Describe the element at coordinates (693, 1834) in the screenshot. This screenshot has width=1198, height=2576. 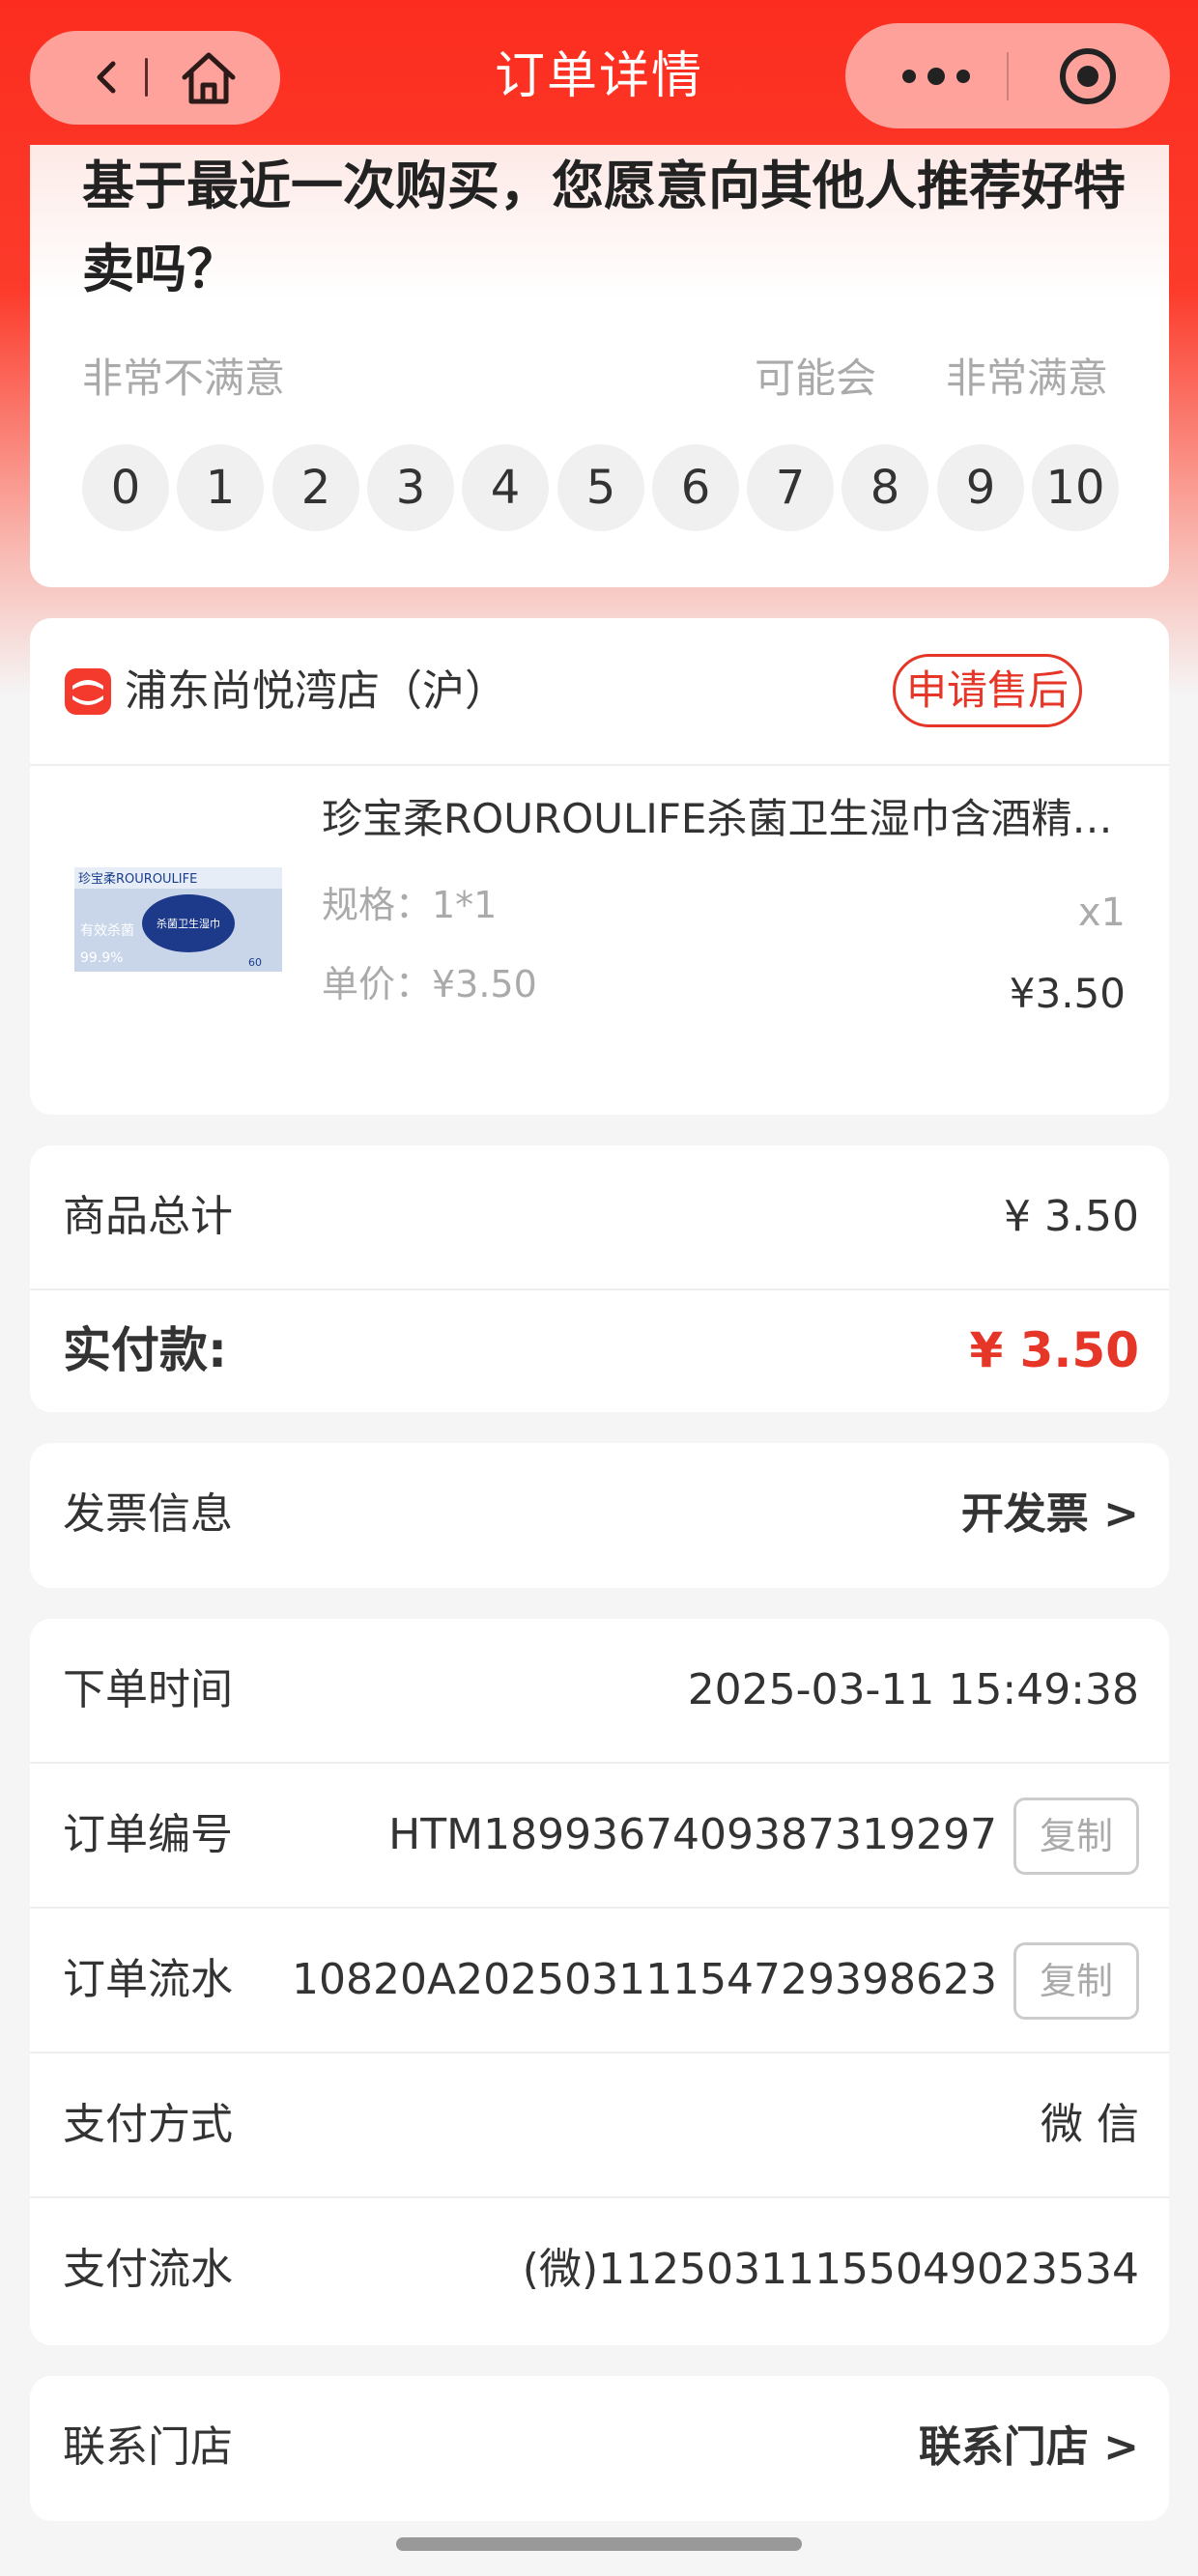
I see `order-number-value: HTM1899367409387319297` at that location.